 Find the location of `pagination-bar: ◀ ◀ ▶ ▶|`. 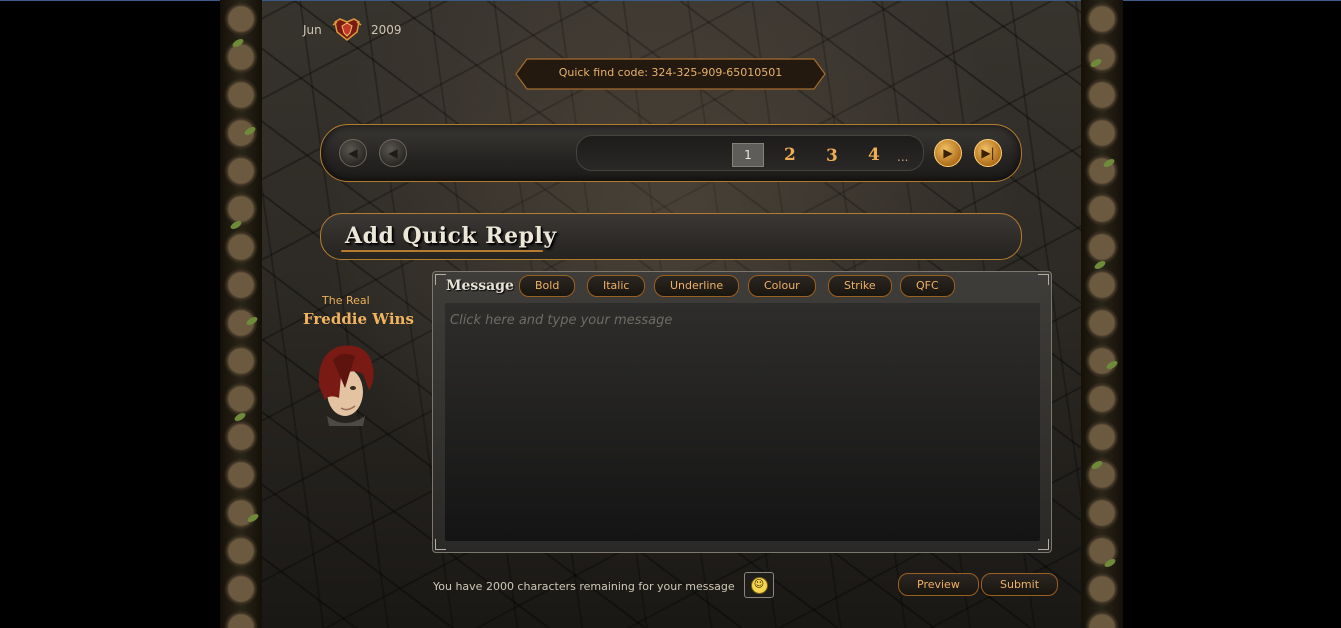

pagination-bar: ◀ ◀ ▶ ▶| is located at coordinates (671, 153).